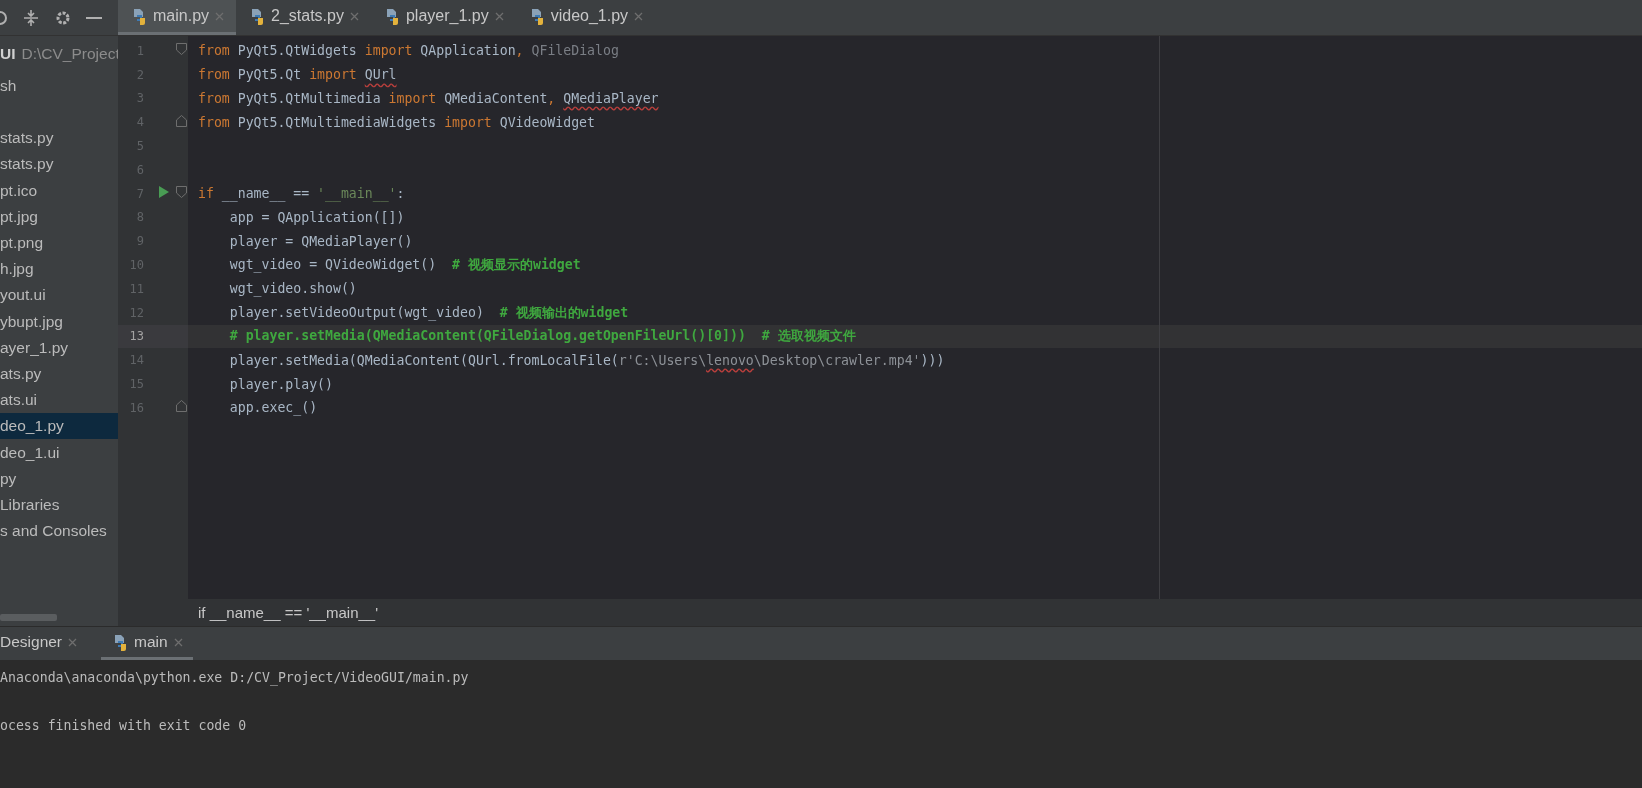 The height and width of the screenshot is (788, 1642). Describe the element at coordinates (280, 384) in the screenshot. I see `code-line: player.play()` at that location.